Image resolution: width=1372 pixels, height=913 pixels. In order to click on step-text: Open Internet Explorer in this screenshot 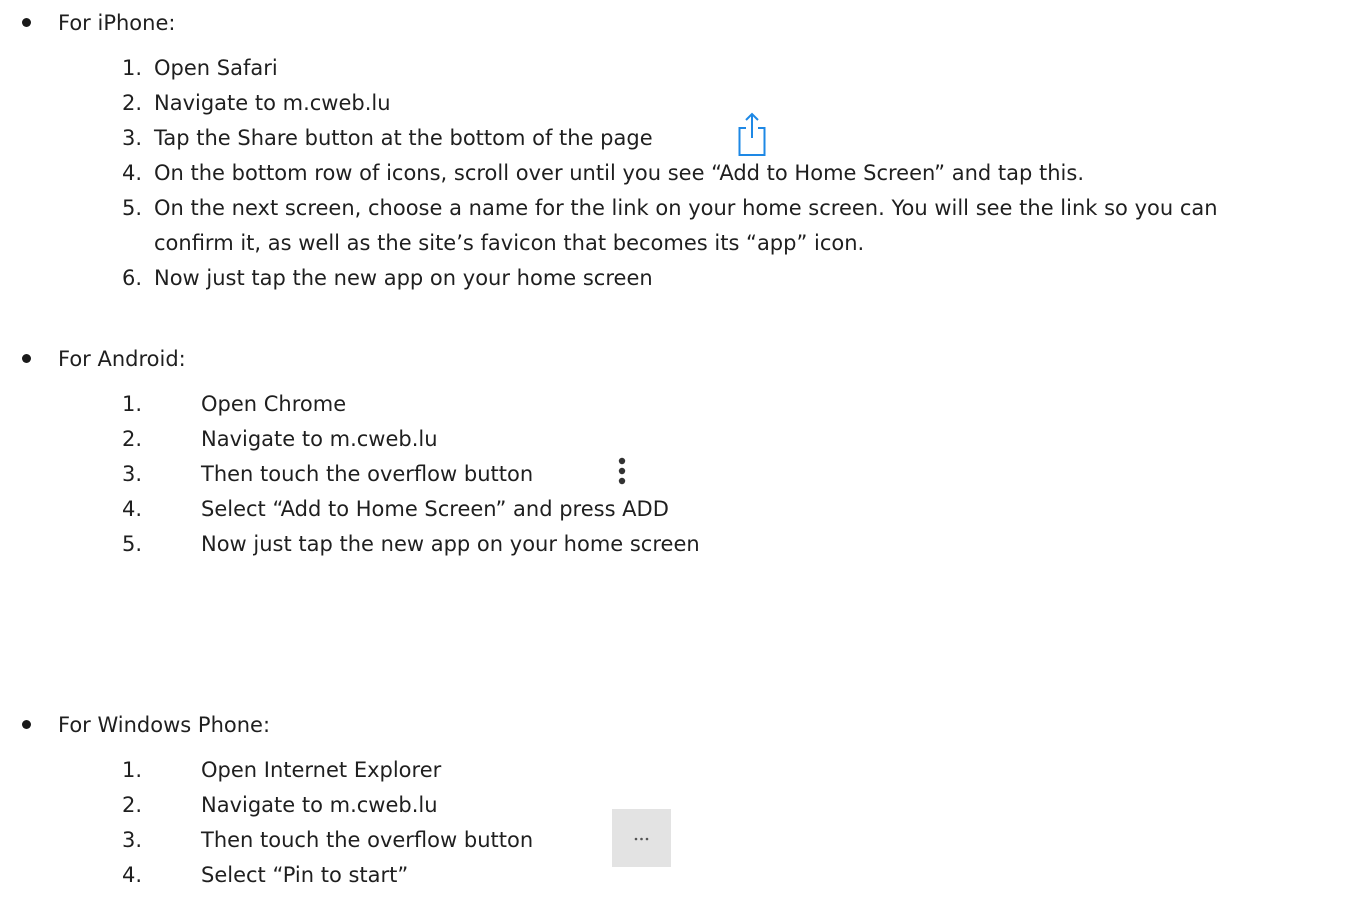, I will do `click(321, 770)`.